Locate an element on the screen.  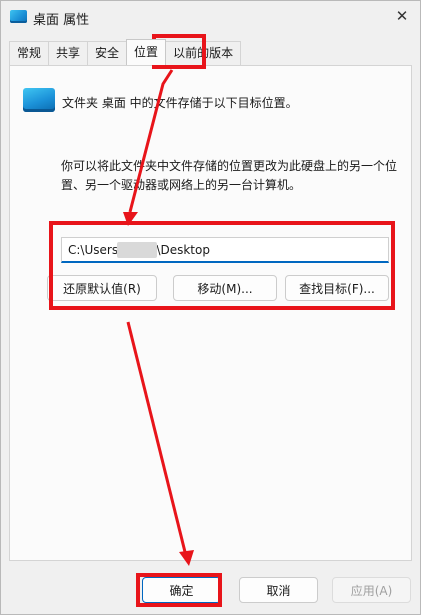
close-icon: ✕ is located at coordinates (402, 16).